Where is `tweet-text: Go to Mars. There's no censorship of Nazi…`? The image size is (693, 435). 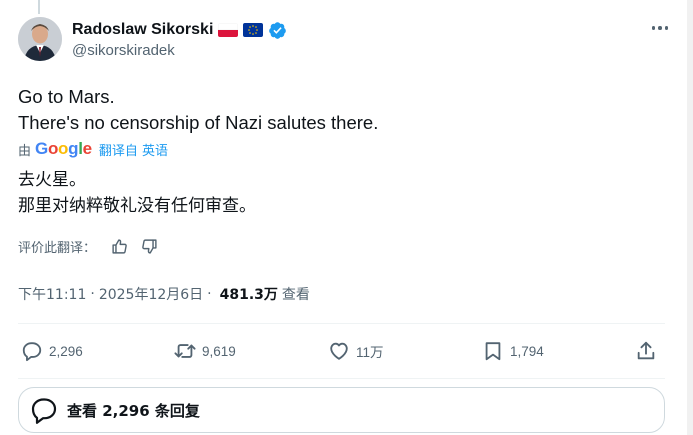
tweet-text: Go to Mars. There's no censorship of Nazi… is located at coordinates (198, 110).